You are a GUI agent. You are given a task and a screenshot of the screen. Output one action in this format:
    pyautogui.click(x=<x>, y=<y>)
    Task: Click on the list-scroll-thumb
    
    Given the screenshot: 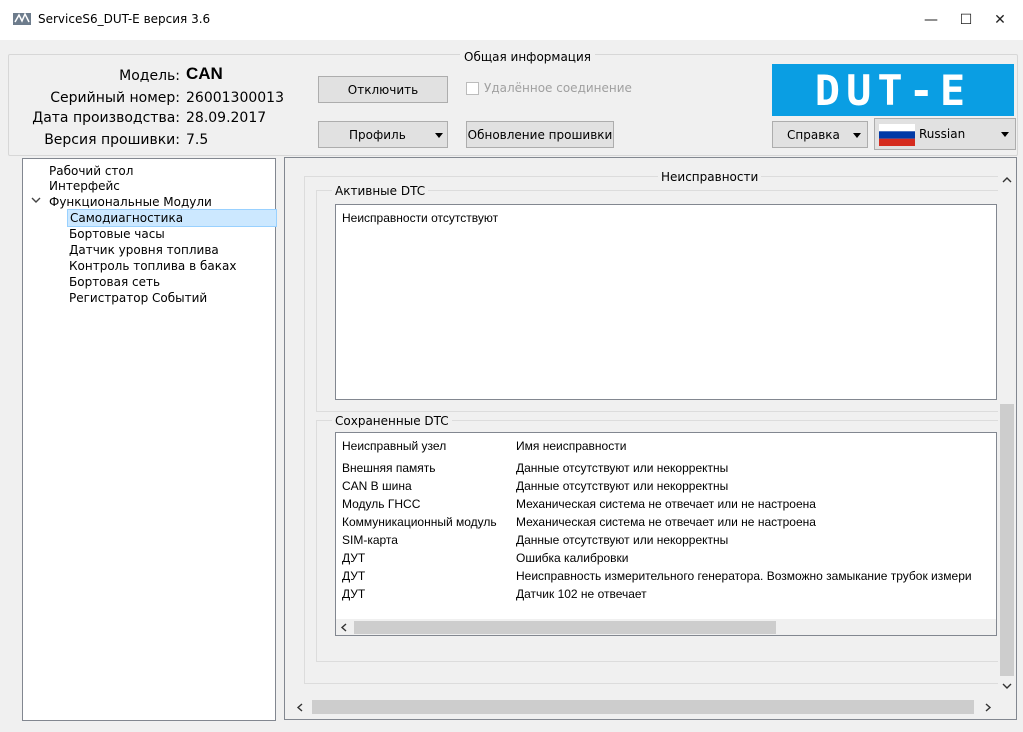 What is the action you would take?
    pyautogui.click(x=565, y=627)
    